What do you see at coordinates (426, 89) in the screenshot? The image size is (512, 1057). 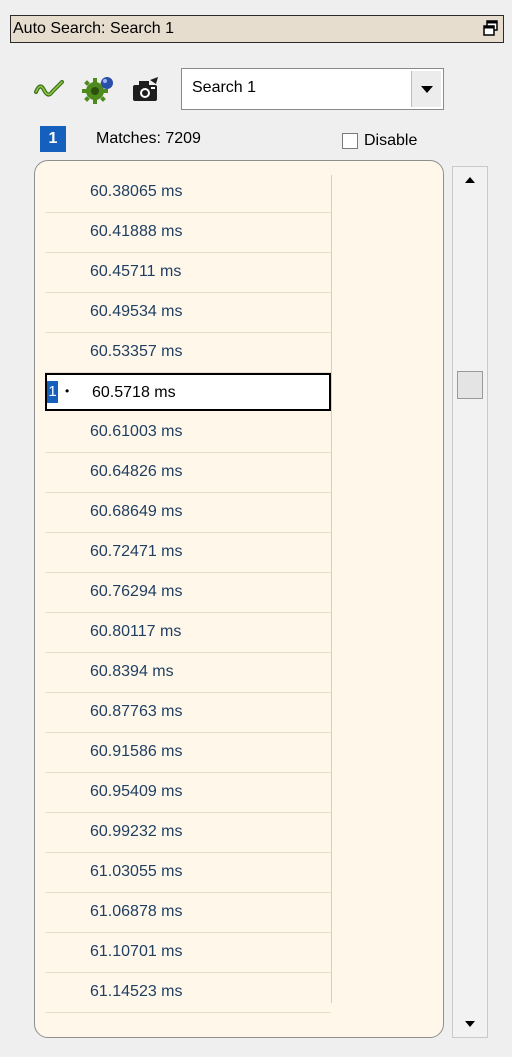 I see `chevron-down-icon` at bounding box center [426, 89].